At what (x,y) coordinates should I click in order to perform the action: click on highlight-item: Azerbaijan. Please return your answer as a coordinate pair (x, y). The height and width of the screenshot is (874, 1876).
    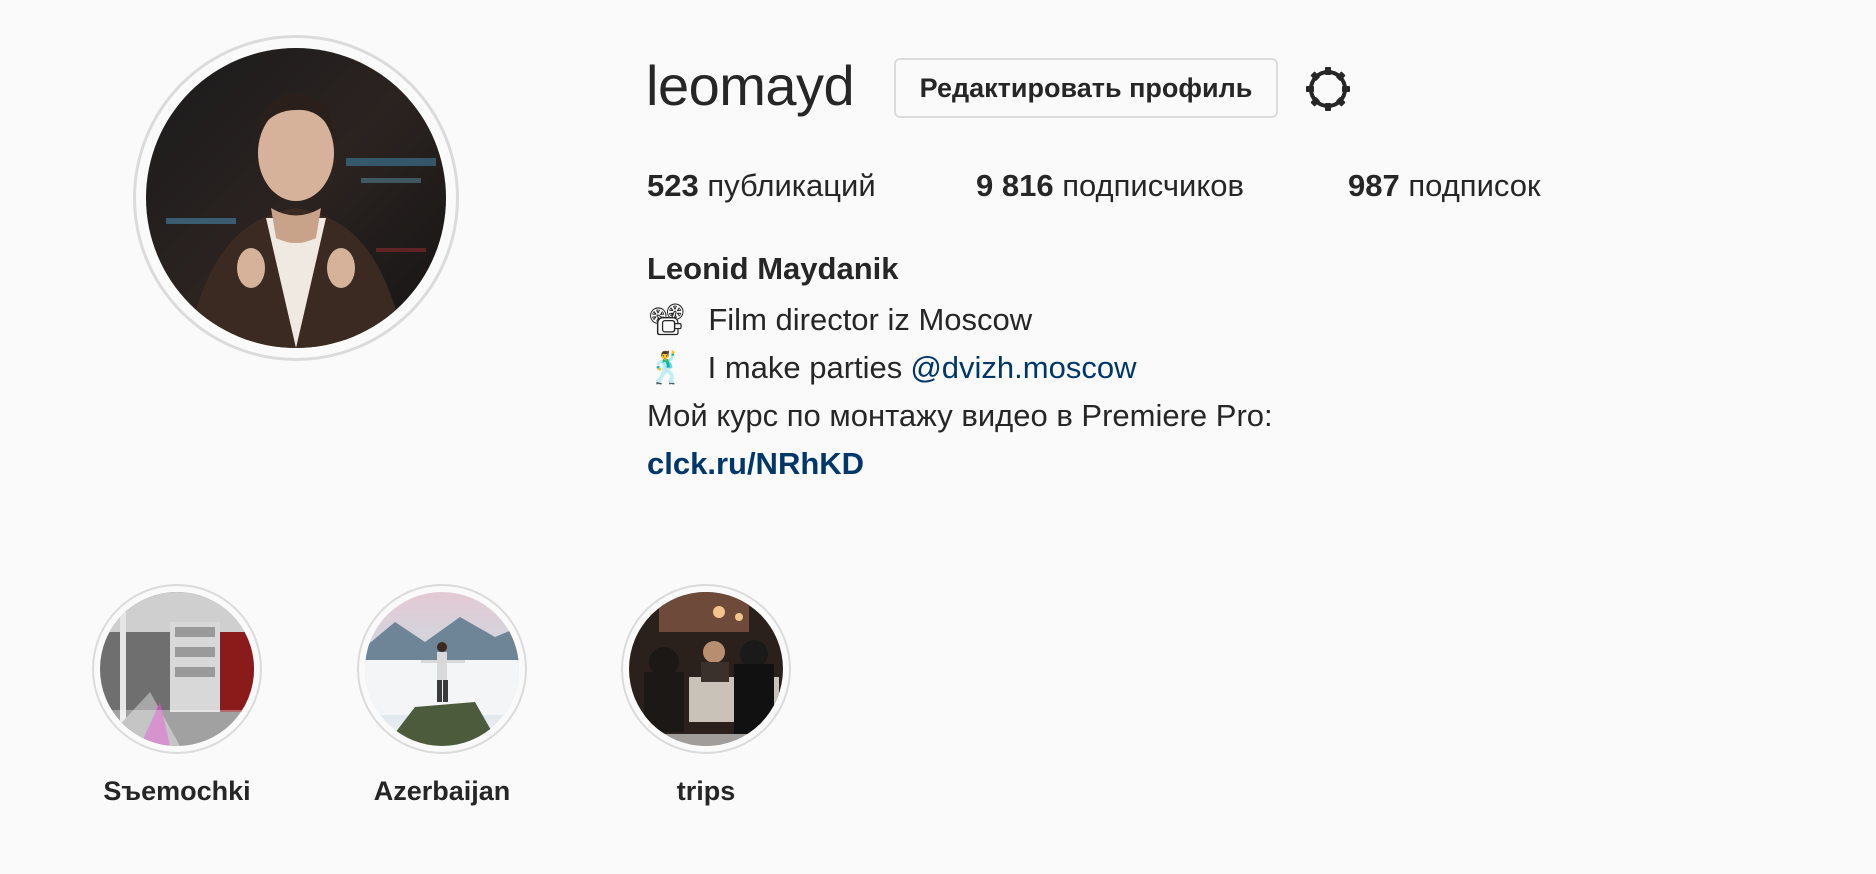
    Looking at the image, I should click on (442, 696).